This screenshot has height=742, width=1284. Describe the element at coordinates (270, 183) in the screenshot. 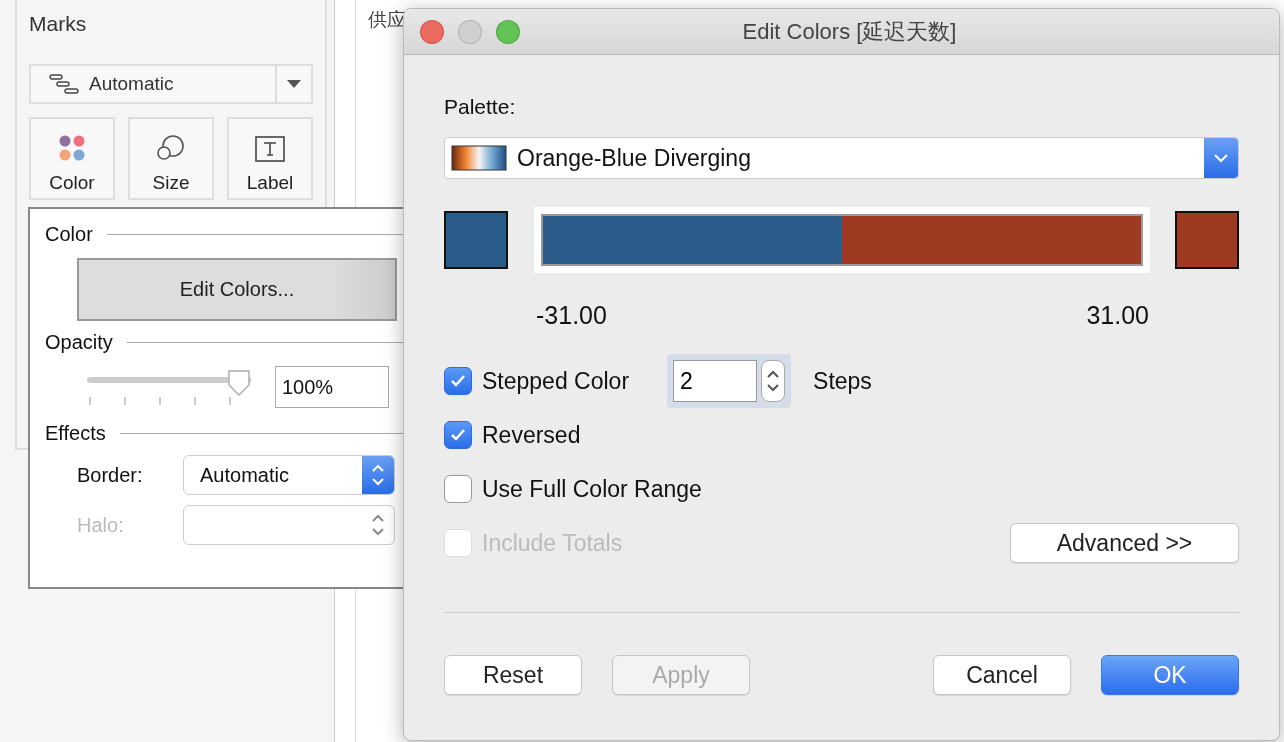

I see `card-label: Label` at that location.